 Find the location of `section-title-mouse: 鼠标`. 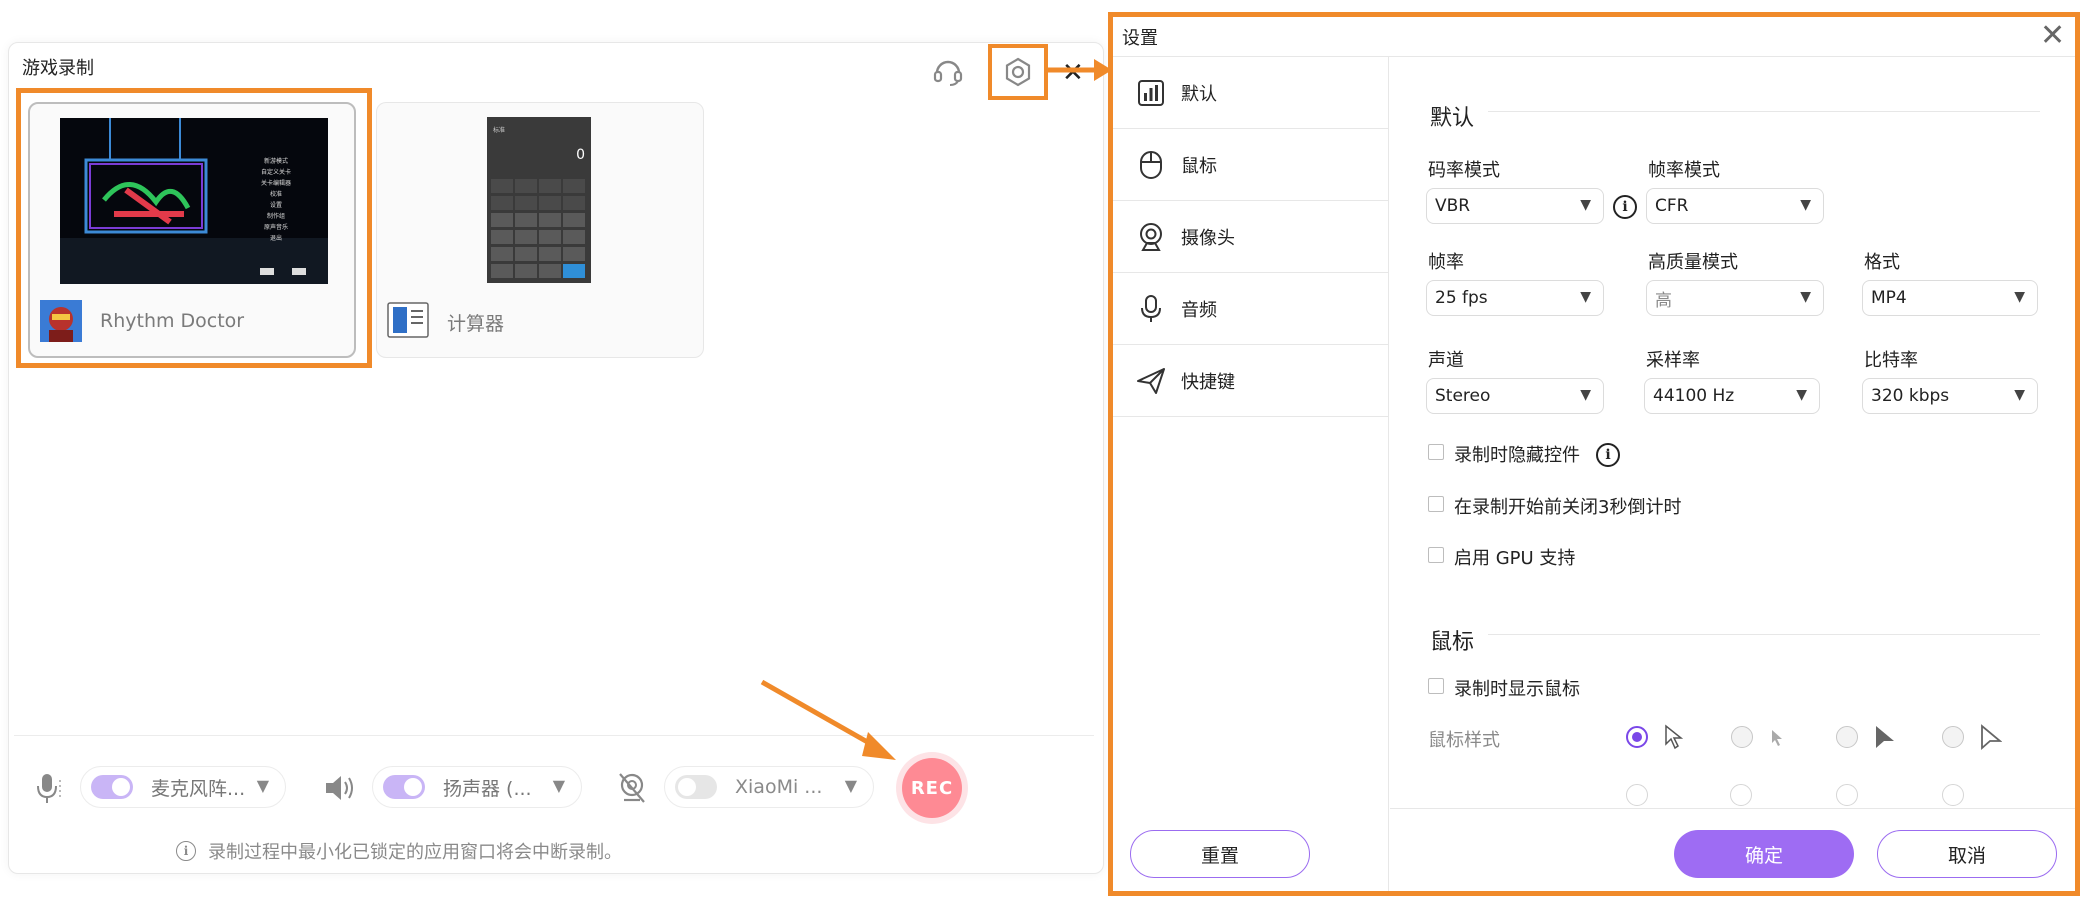

section-title-mouse: 鼠标 is located at coordinates (1452, 642).